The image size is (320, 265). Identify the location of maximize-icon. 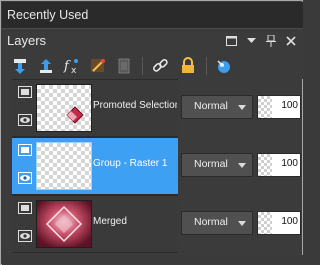
(231, 41).